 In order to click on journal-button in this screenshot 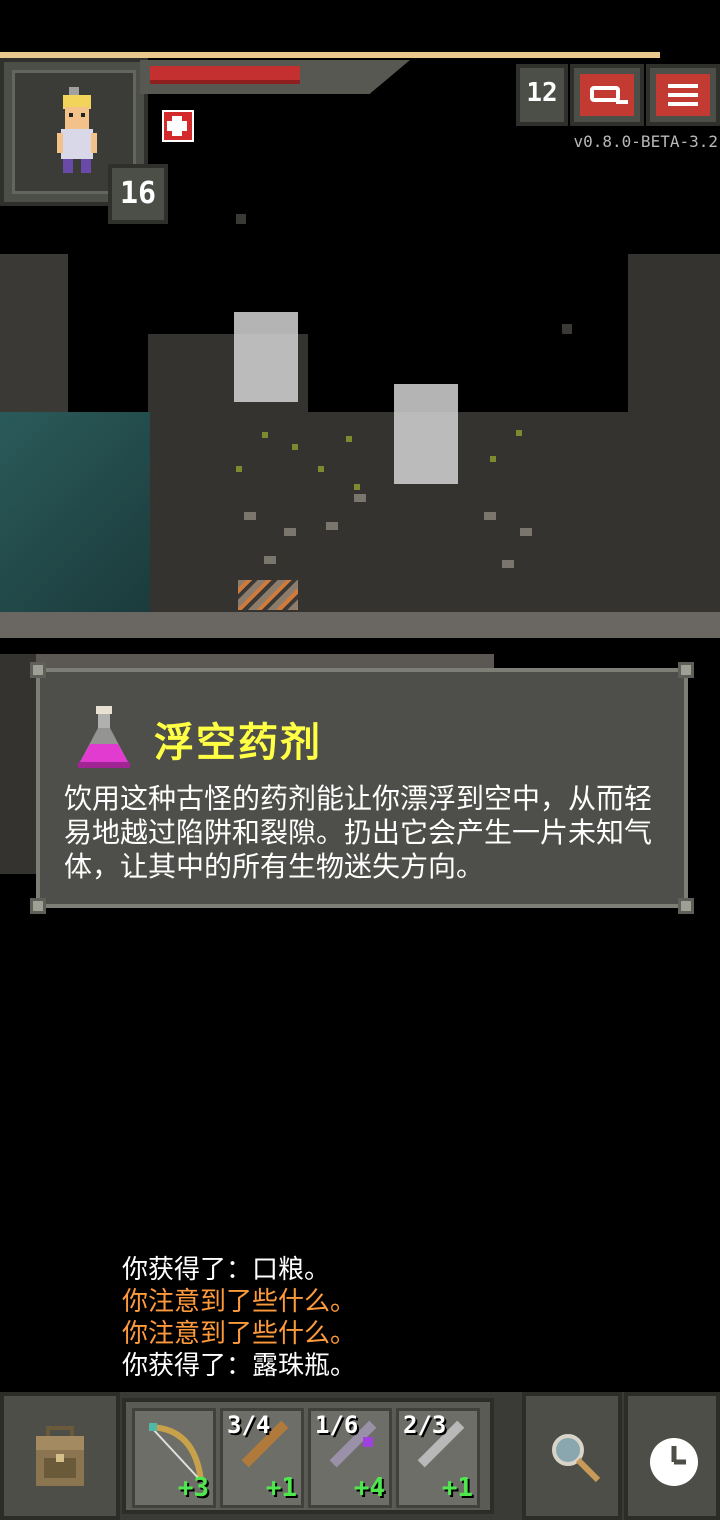, I will do `click(607, 95)`.